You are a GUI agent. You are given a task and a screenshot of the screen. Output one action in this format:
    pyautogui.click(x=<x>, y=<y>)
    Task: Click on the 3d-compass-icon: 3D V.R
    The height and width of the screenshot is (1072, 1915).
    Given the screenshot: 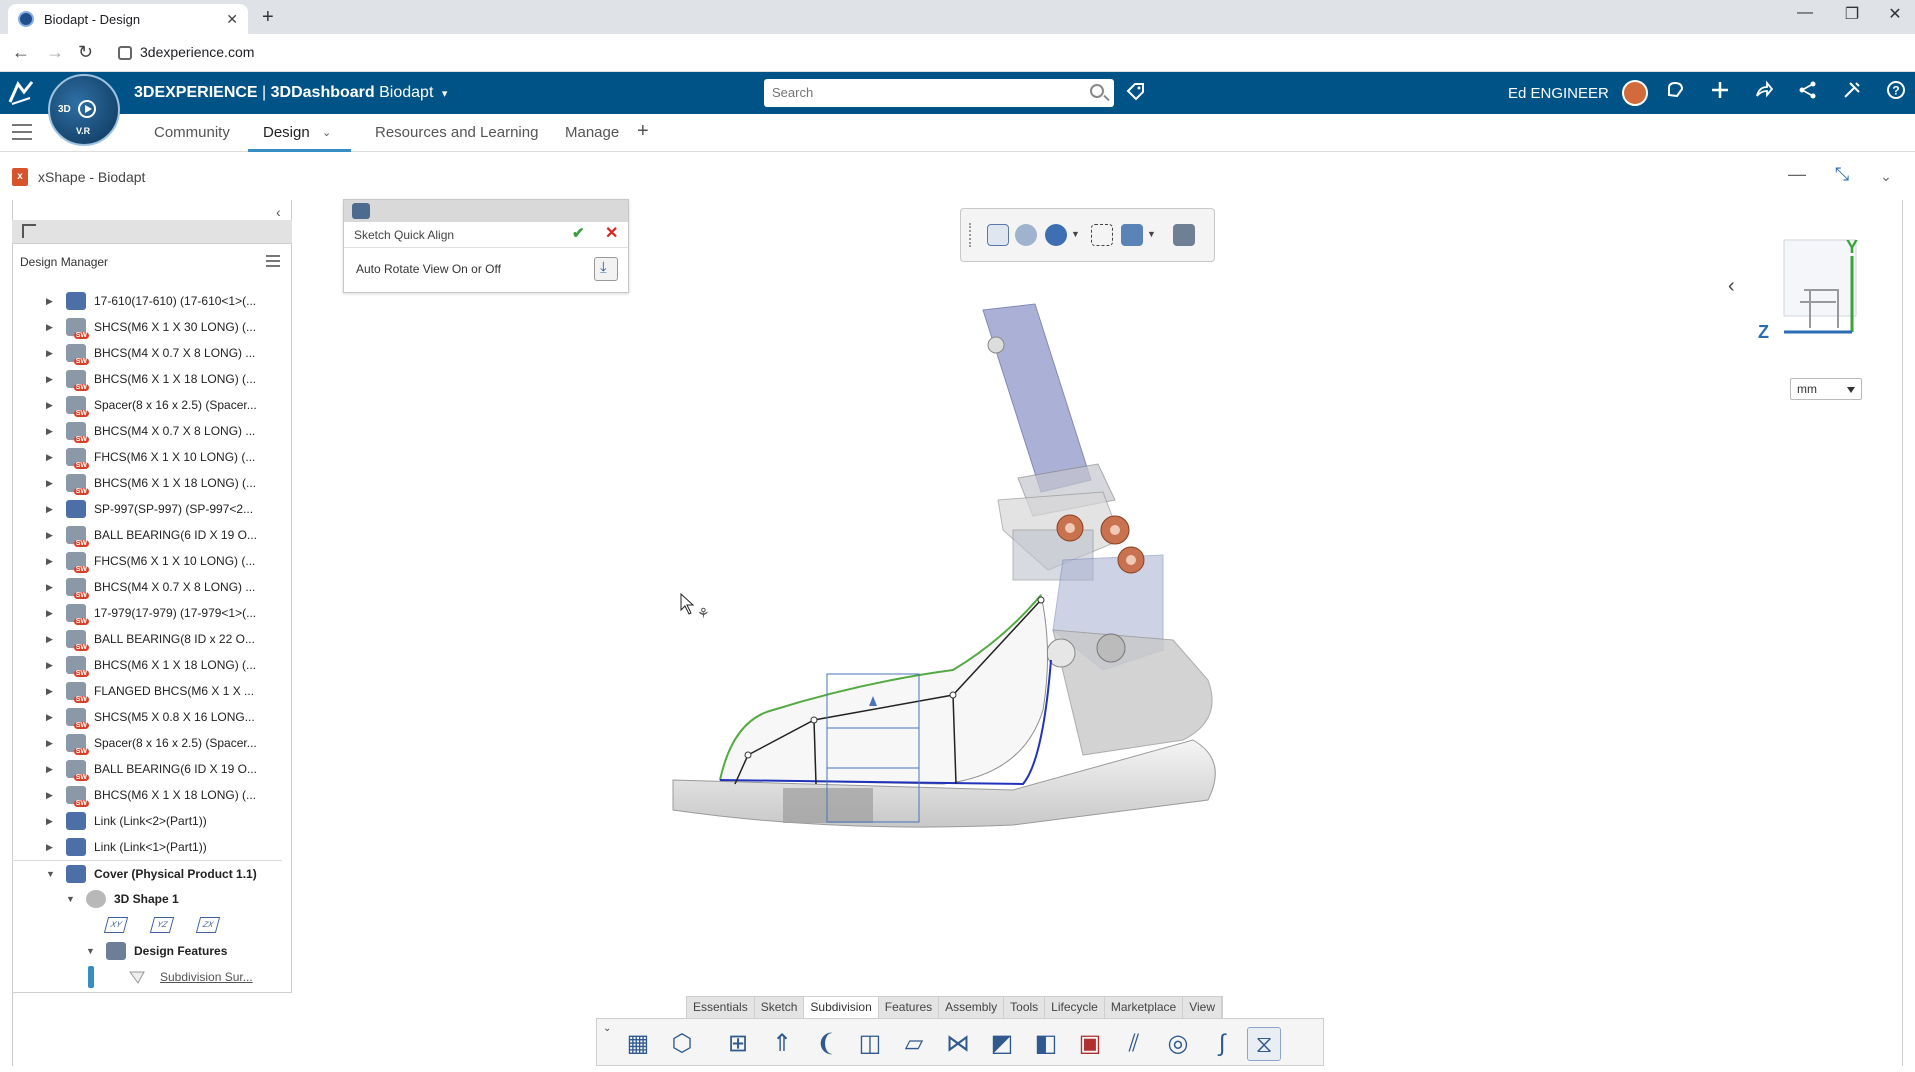 What is the action you would take?
    pyautogui.click(x=84, y=110)
    